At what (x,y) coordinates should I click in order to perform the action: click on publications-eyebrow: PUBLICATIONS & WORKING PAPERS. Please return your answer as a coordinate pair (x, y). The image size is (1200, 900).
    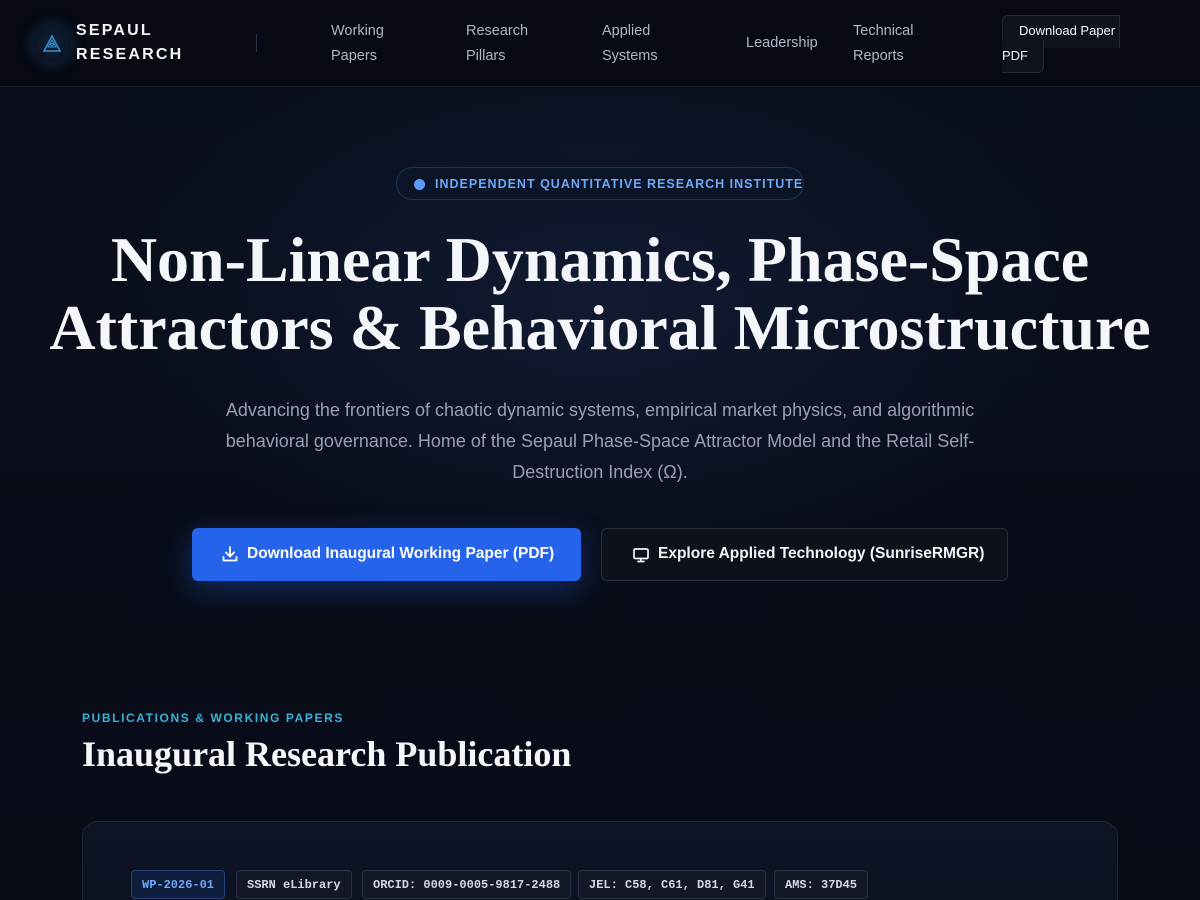
    Looking at the image, I should click on (213, 718).